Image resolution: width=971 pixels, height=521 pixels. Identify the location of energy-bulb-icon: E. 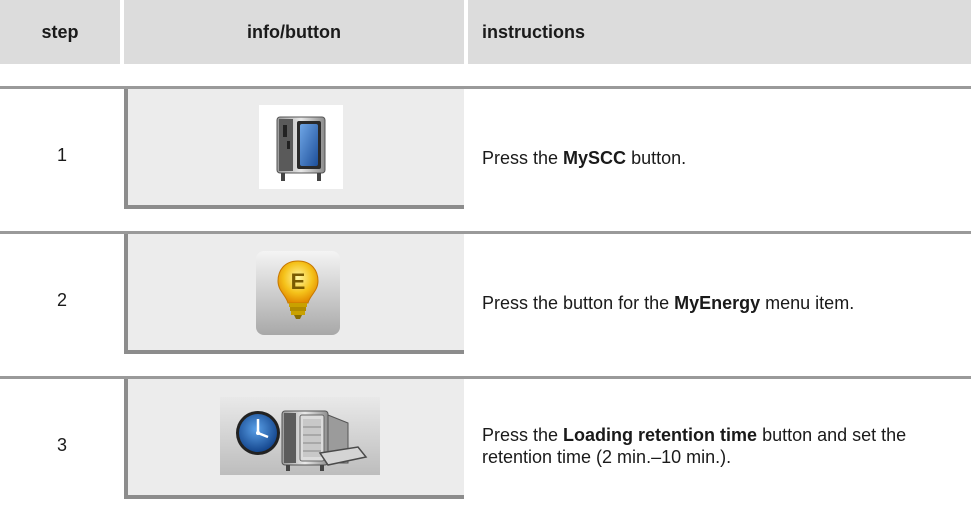
(298, 293).